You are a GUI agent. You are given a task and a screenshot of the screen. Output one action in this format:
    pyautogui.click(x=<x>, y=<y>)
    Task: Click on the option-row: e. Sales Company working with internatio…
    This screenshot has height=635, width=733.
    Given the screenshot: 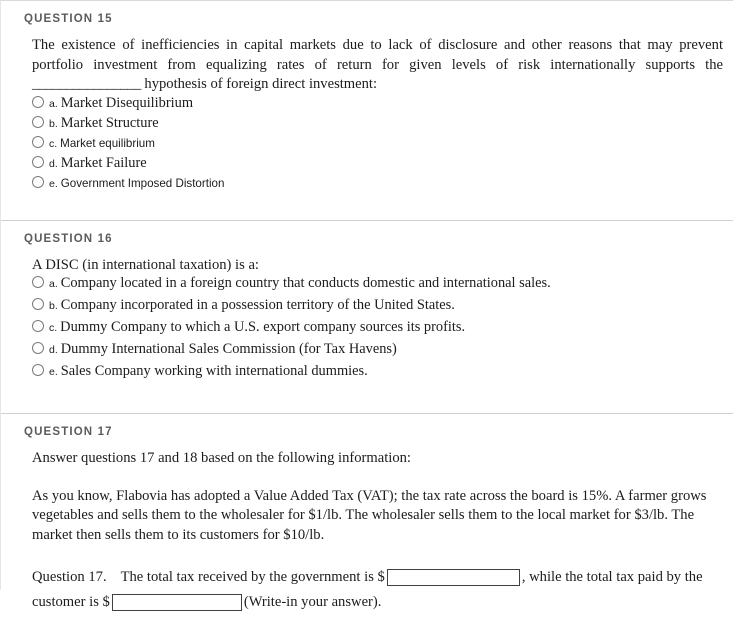 What is the action you would take?
    pyautogui.click(x=378, y=374)
    